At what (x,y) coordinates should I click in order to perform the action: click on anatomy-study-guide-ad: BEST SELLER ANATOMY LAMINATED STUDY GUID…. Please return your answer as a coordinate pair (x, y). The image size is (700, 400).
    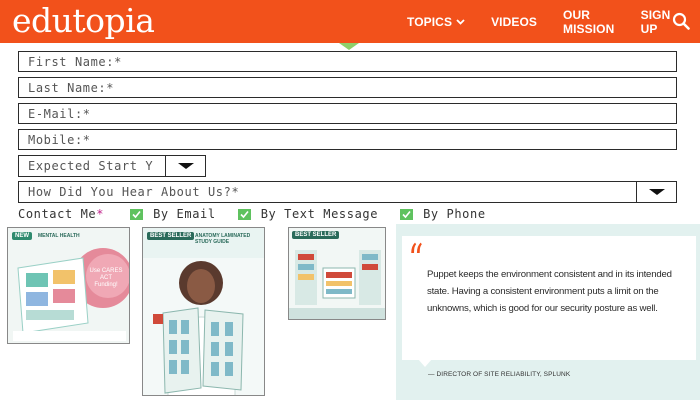
    Looking at the image, I should click on (203, 311).